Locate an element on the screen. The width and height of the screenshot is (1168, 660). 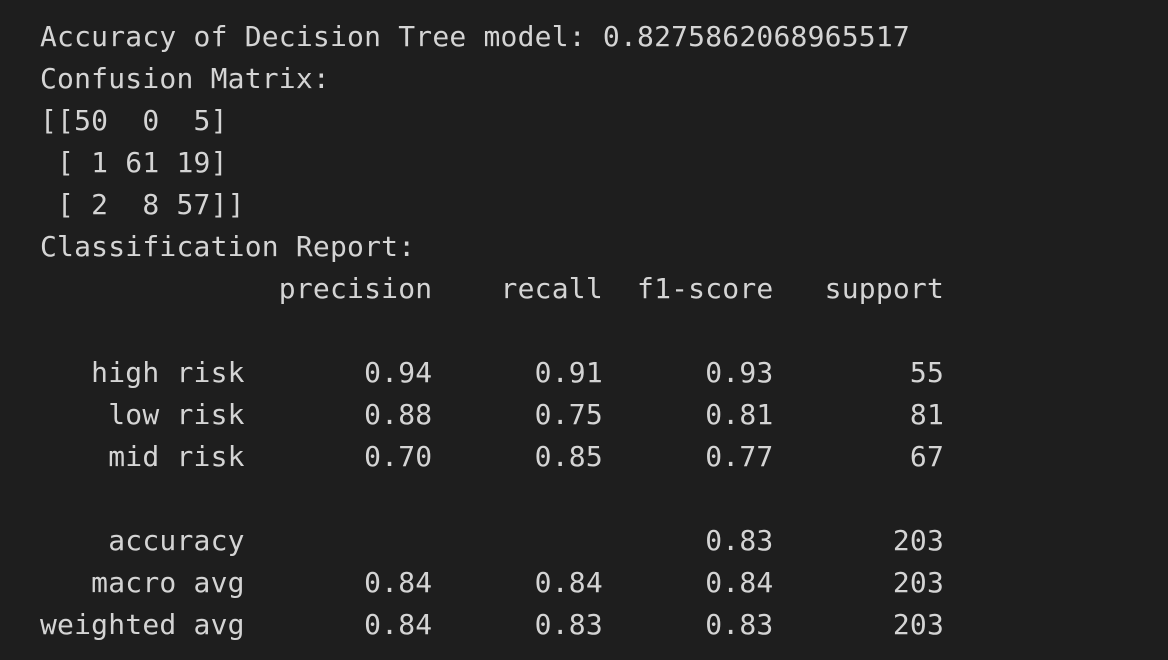
summary-row: accuracy 0.83 203 is located at coordinates (492, 540).